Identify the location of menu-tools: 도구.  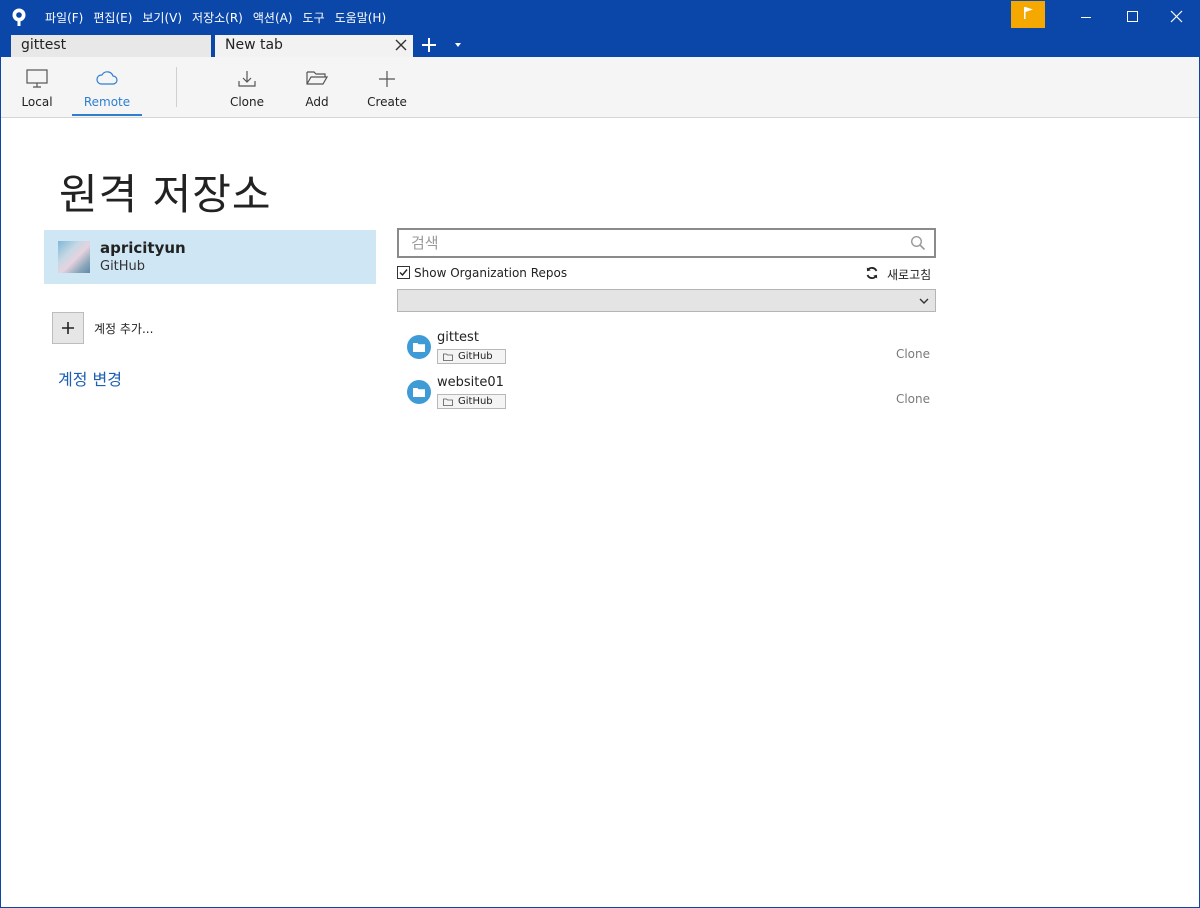
(314, 17).